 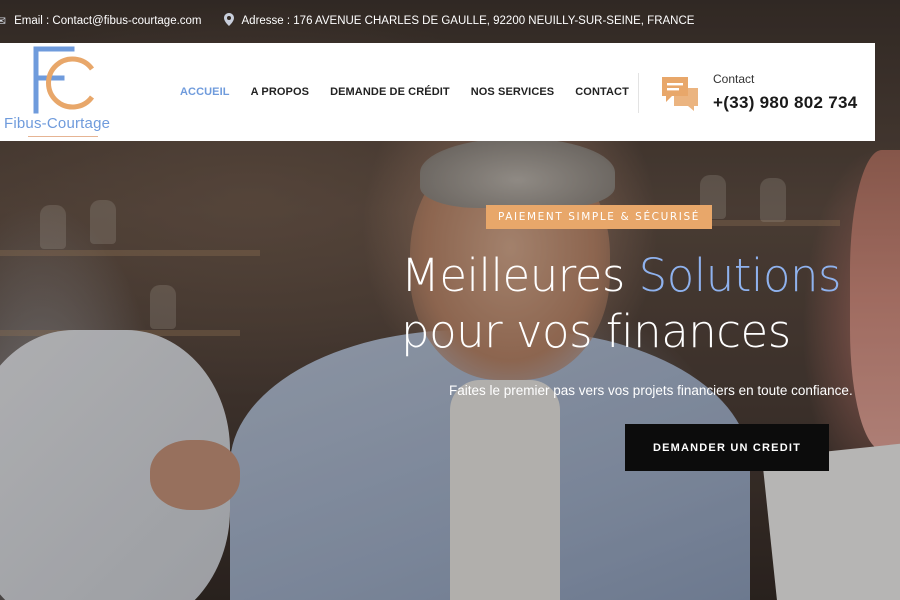 What do you see at coordinates (638, 93) in the screenshot?
I see `header-divider` at bounding box center [638, 93].